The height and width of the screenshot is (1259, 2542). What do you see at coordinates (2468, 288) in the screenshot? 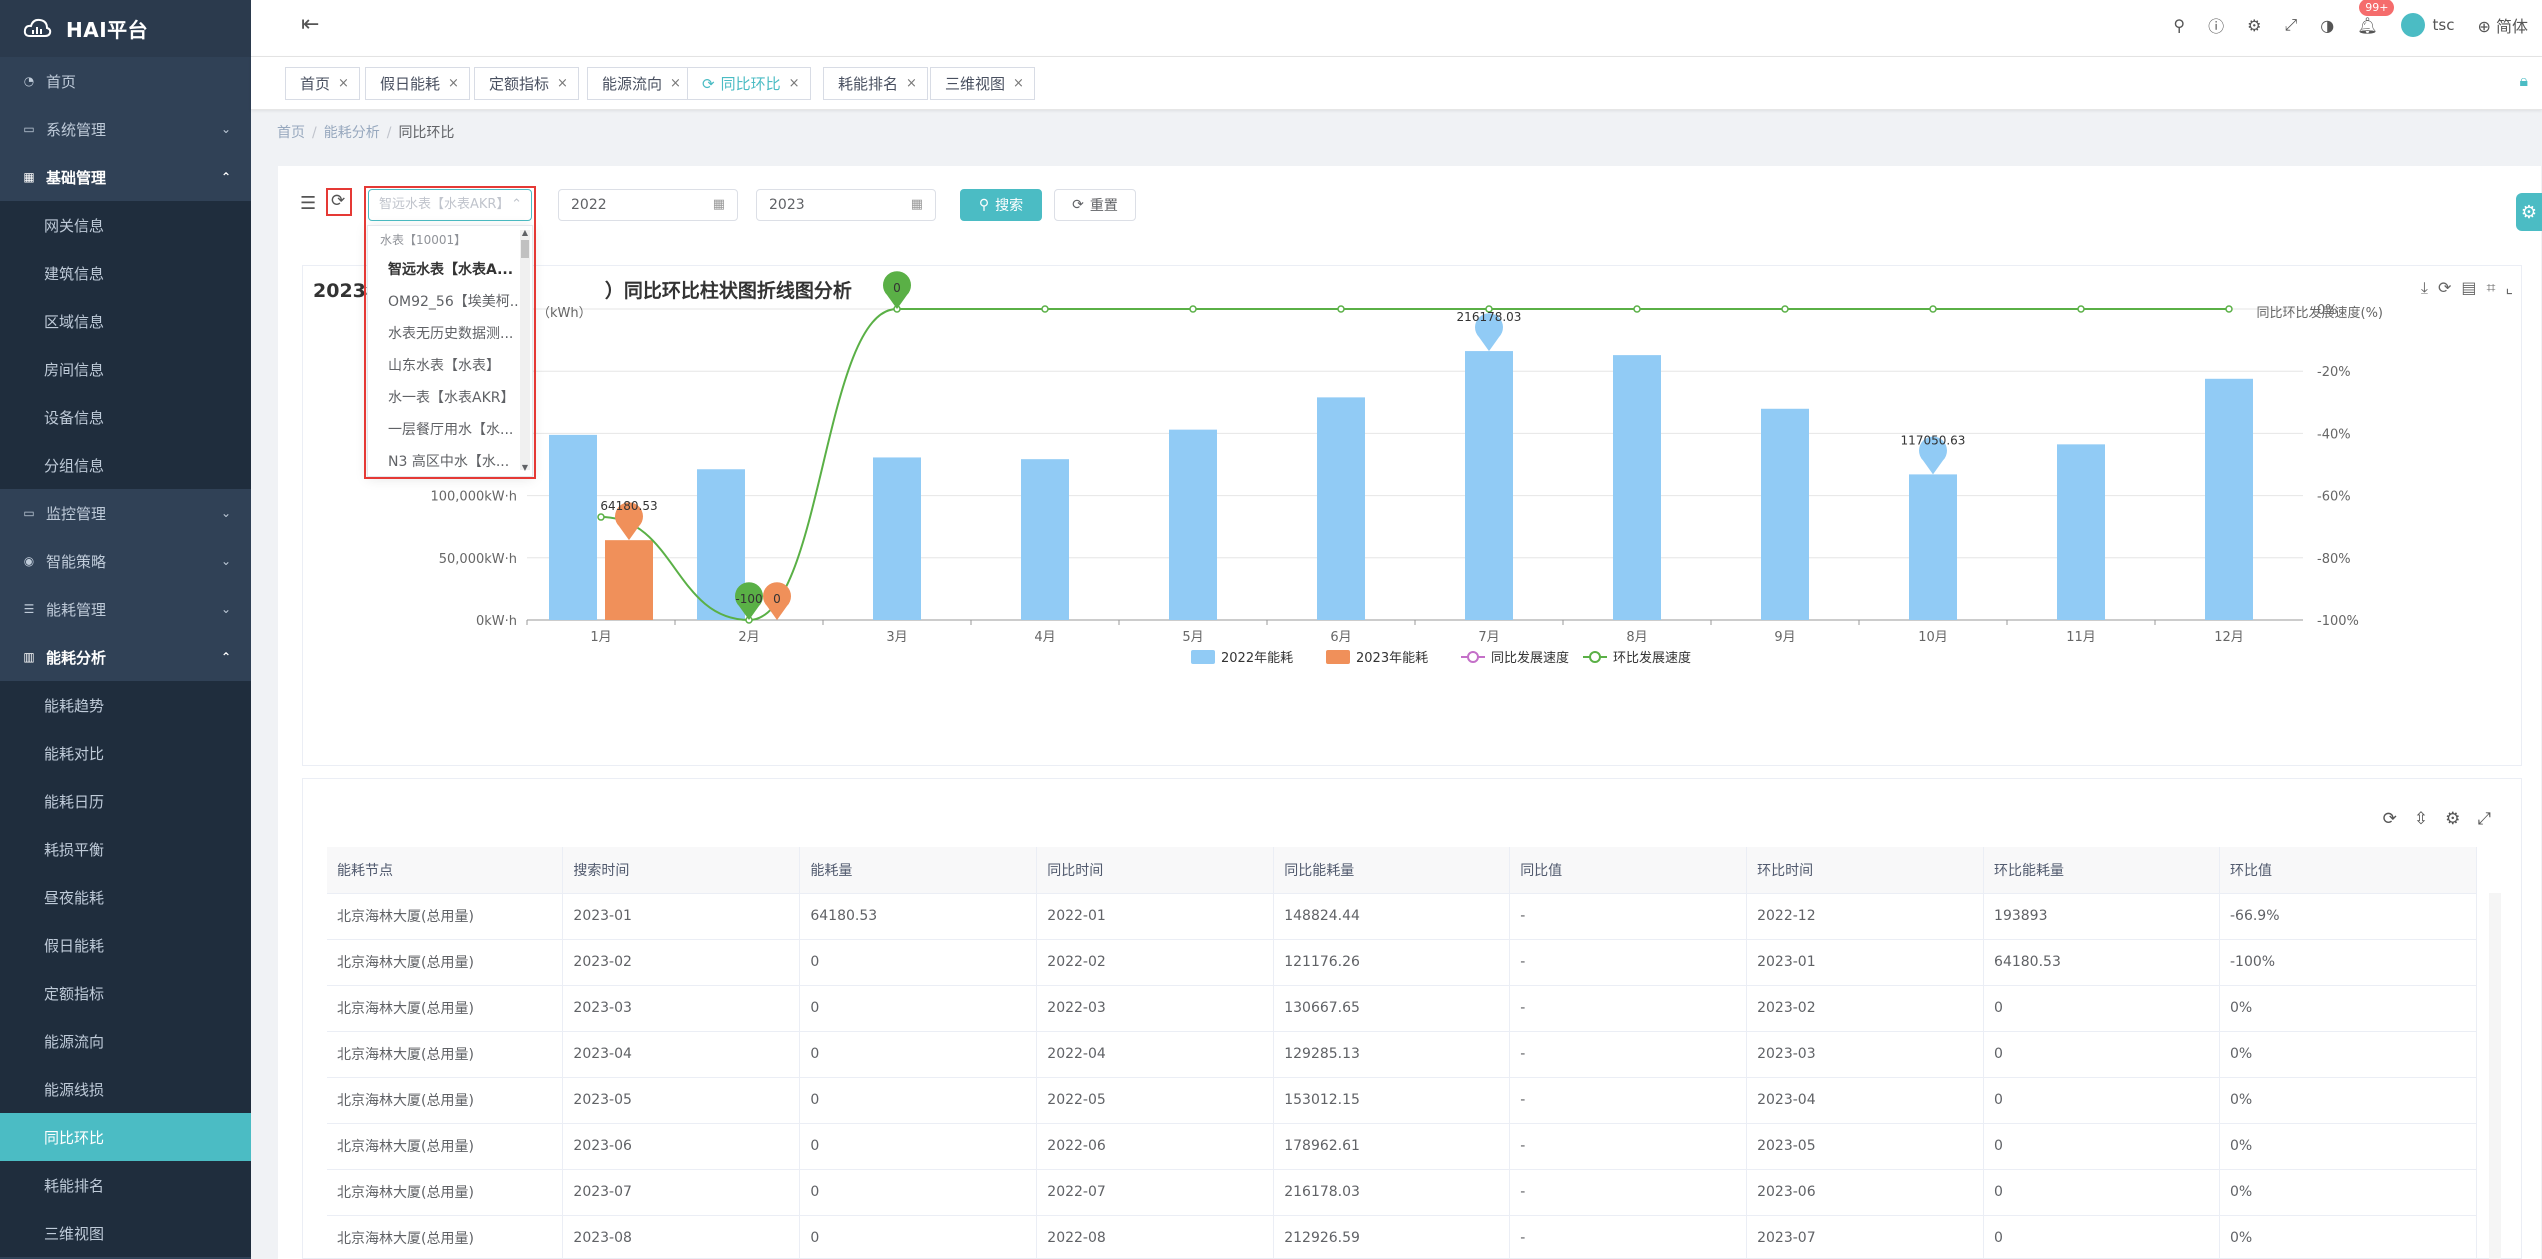
I see `data-view-icon: ▤` at bounding box center [2468, 288].